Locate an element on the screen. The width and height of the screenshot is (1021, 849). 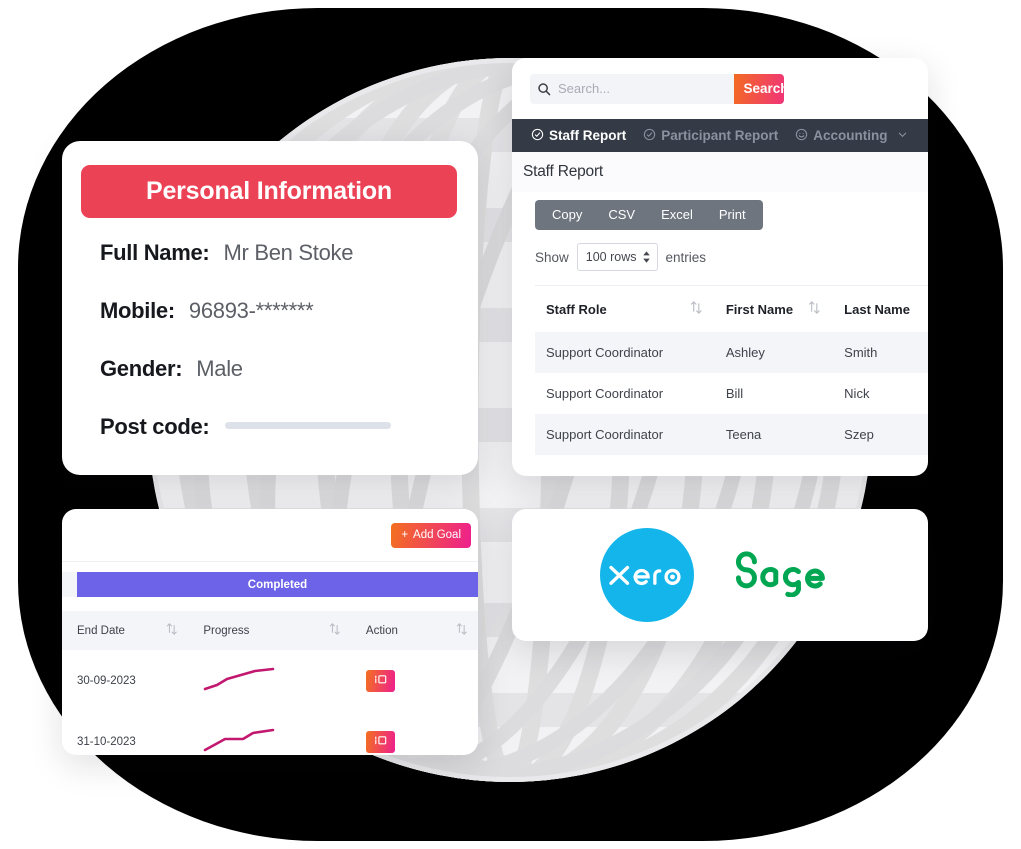
search-box: Search is located at coordinates (657, 88).